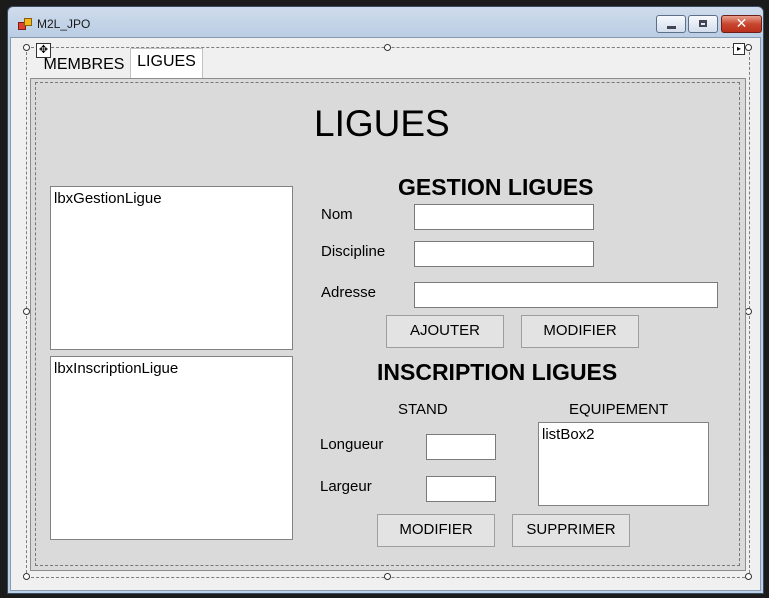  I want to click on nom-label: Nom, so click(337, 214).